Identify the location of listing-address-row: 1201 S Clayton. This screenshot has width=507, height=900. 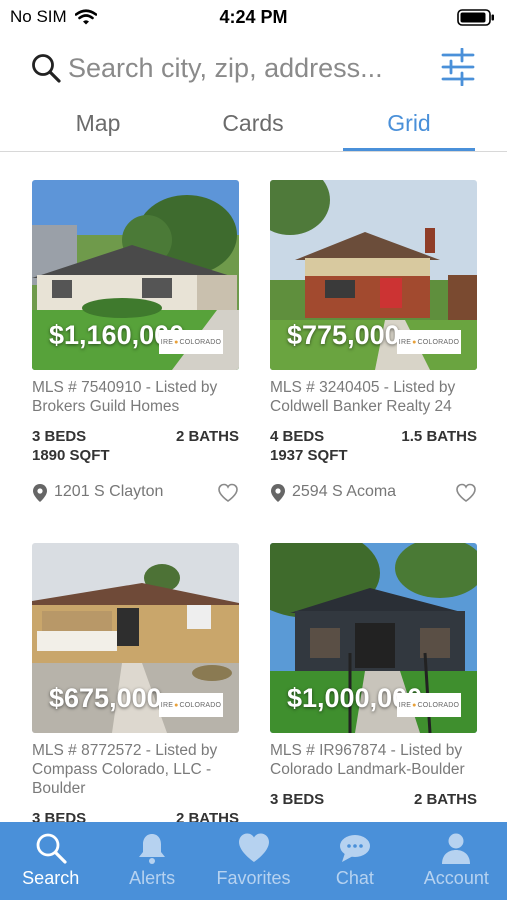
(135, 494).